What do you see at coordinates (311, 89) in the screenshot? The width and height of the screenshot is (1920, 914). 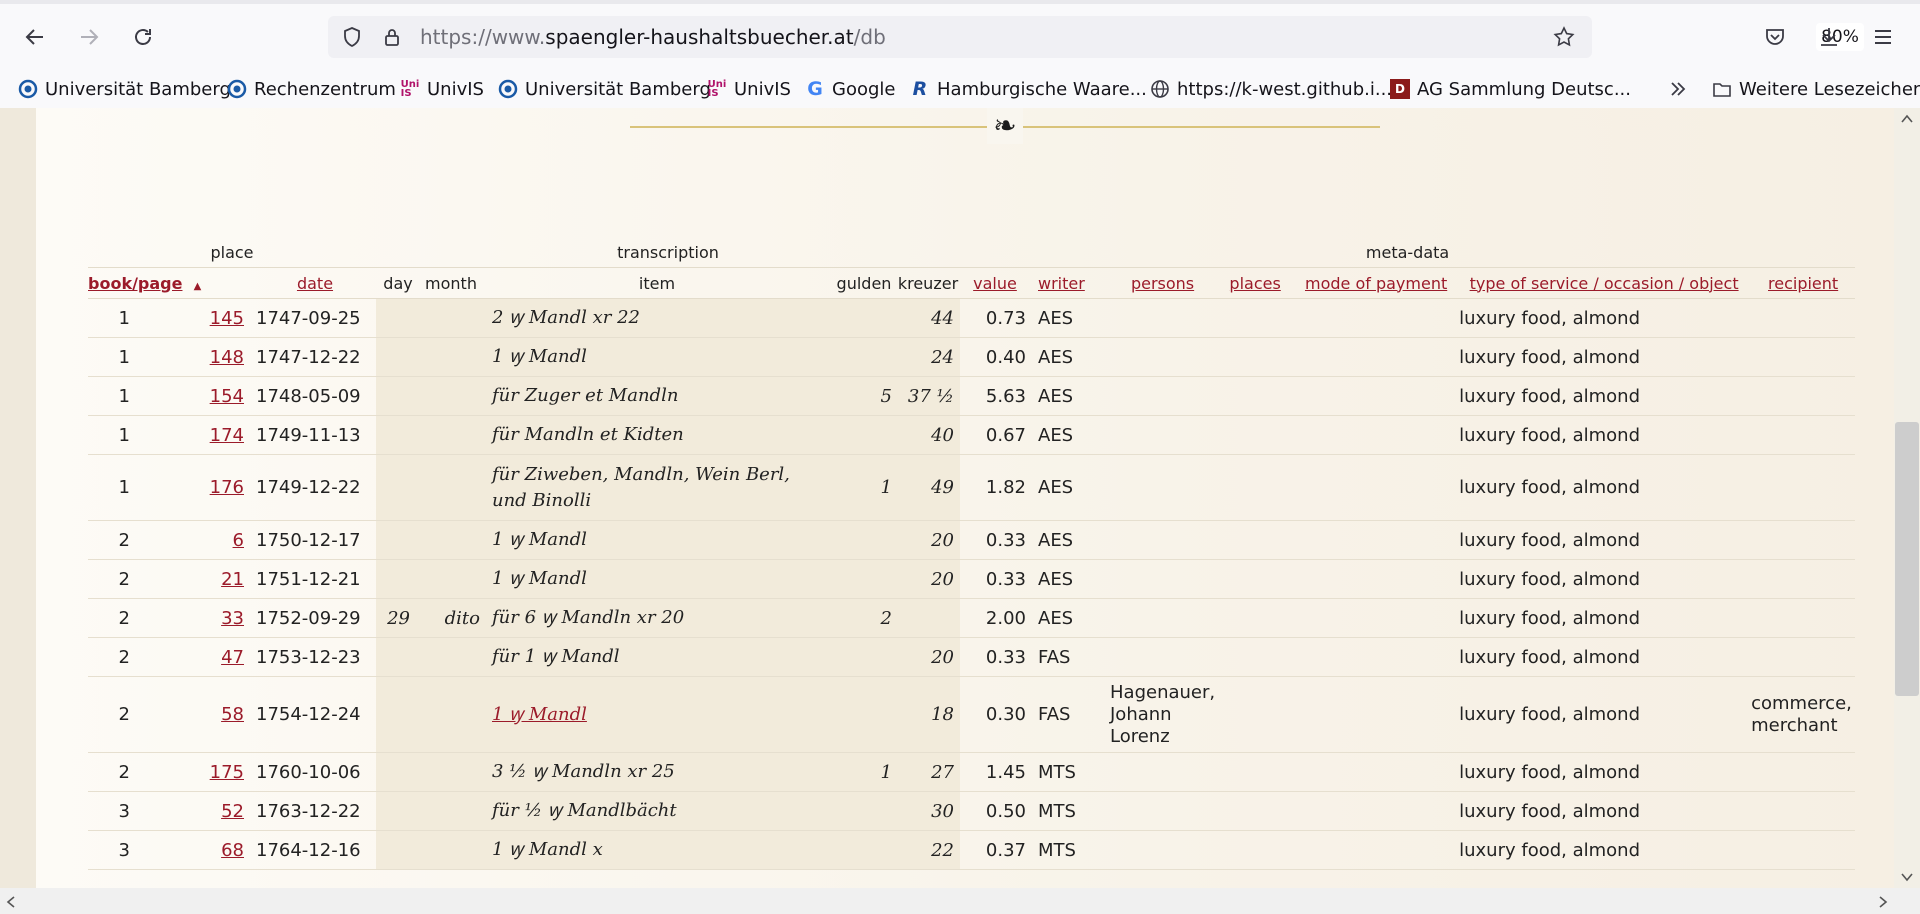 I see `bookmark-rechenzentrum: Rechenzentrum` at bounding box center [311, 89].